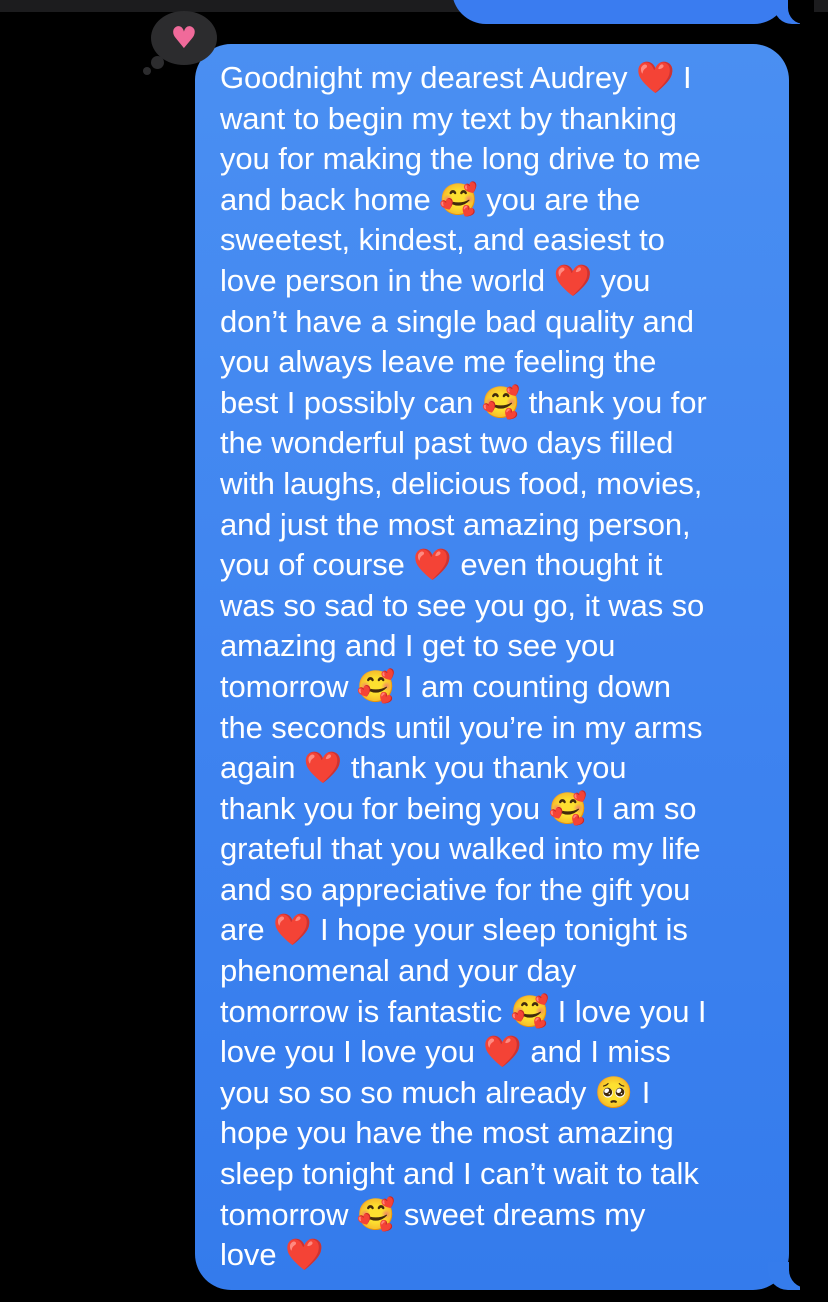 This screenshot has width=828, height=1302. I want to click on message-line: grateful that you walked into my life, so click(460, 849).